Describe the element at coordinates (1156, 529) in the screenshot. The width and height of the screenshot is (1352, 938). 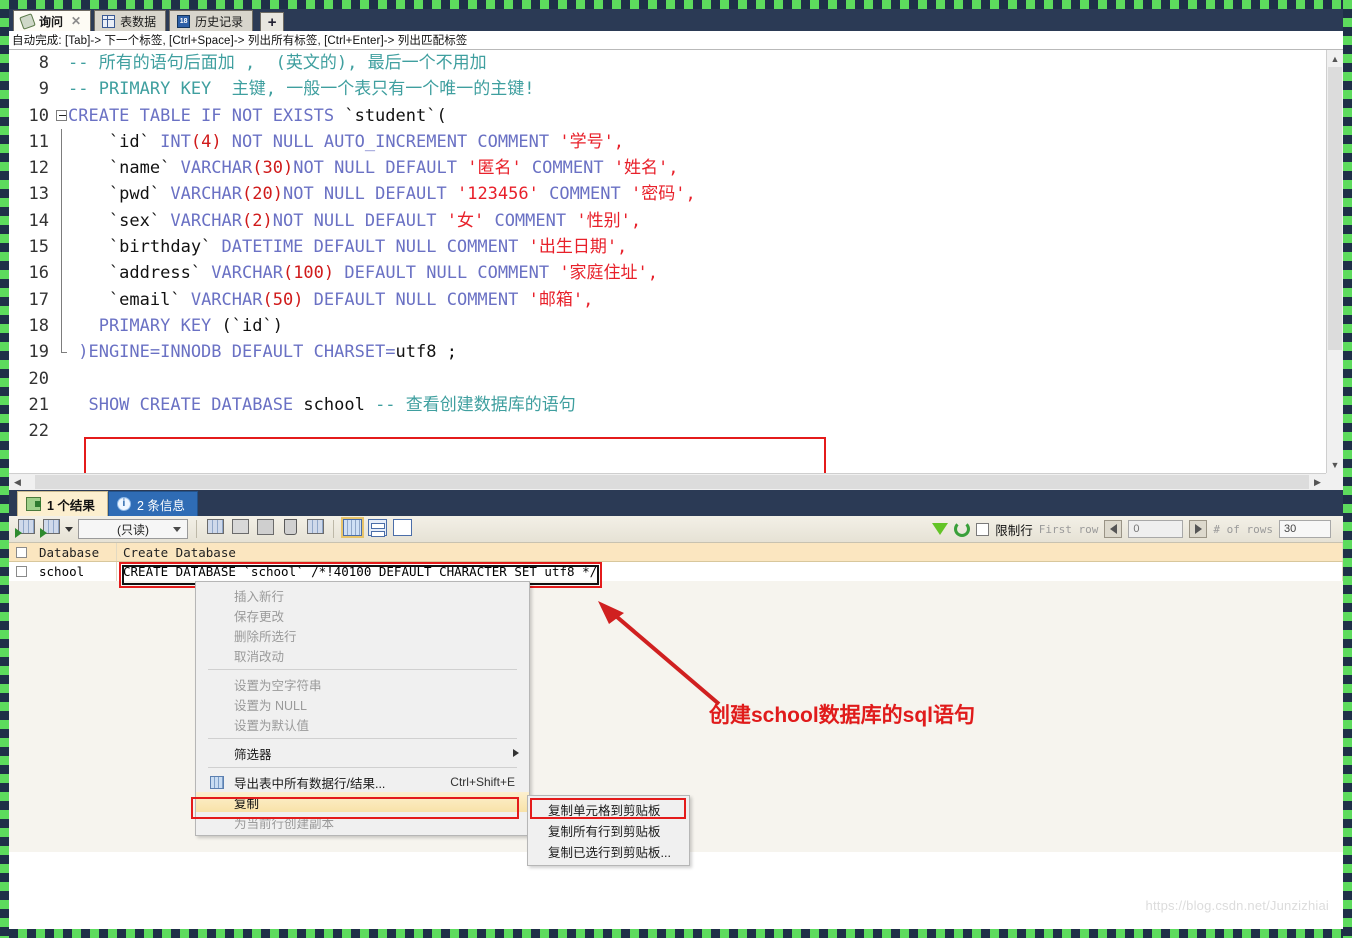
I see `first-row-input: 0` at that location.